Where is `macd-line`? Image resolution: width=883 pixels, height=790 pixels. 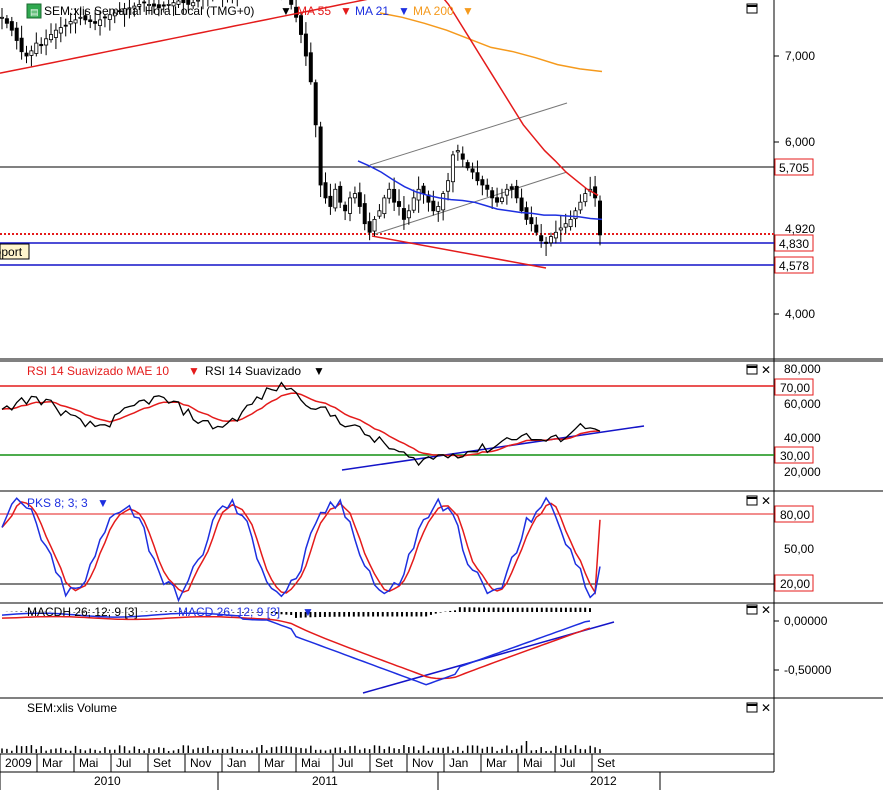 macd-line is located at coordinates (296, 647).